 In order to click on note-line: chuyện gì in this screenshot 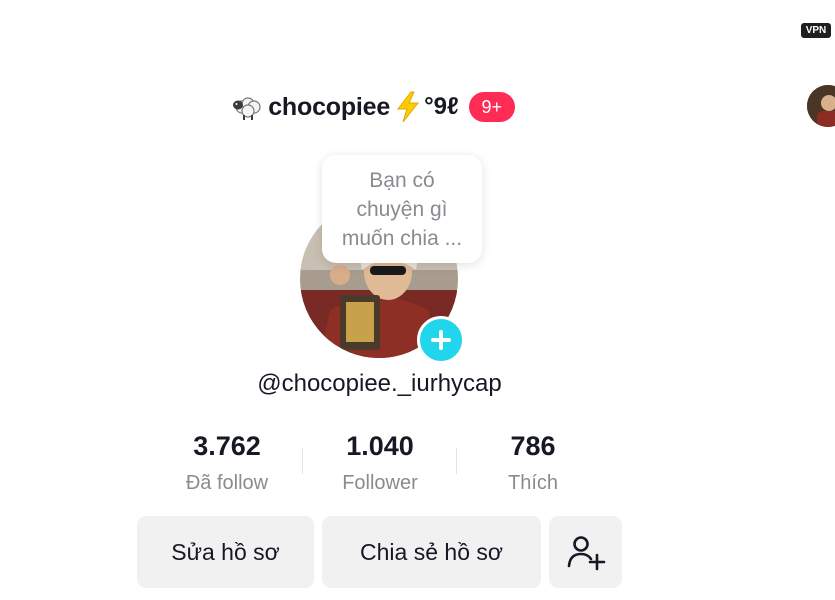, I will do `click(402, 209)`.